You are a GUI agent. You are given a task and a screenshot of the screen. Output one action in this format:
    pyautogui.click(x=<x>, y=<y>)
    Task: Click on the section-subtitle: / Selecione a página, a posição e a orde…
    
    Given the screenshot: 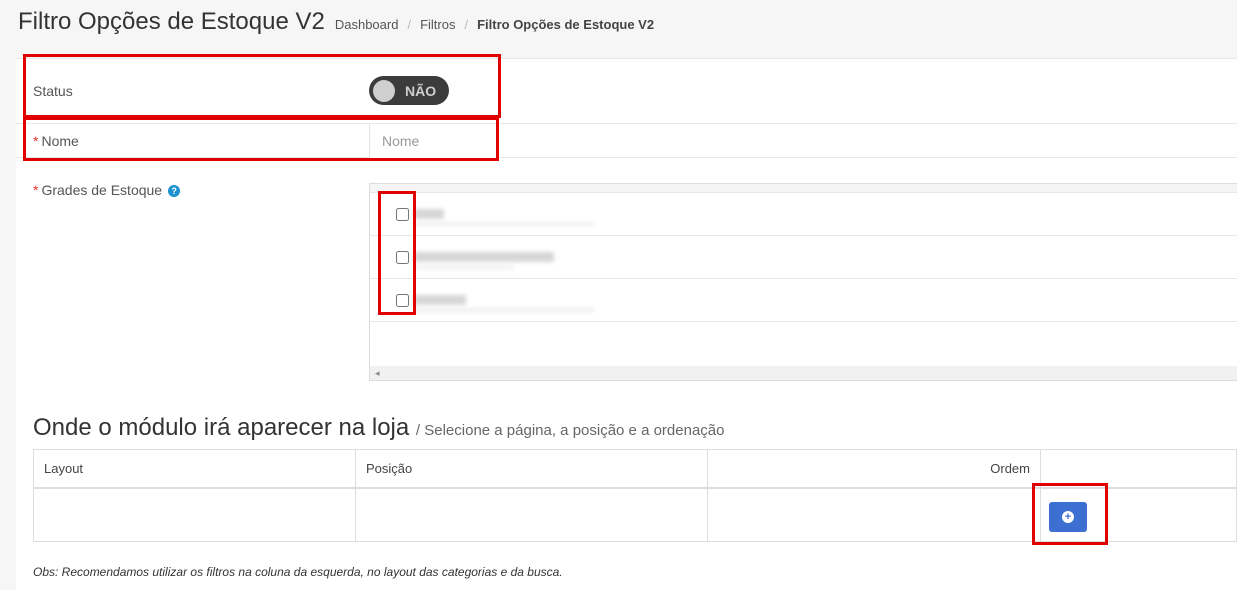 What is the action you would take?
    pyautogui.click(x=570, y=430)
    